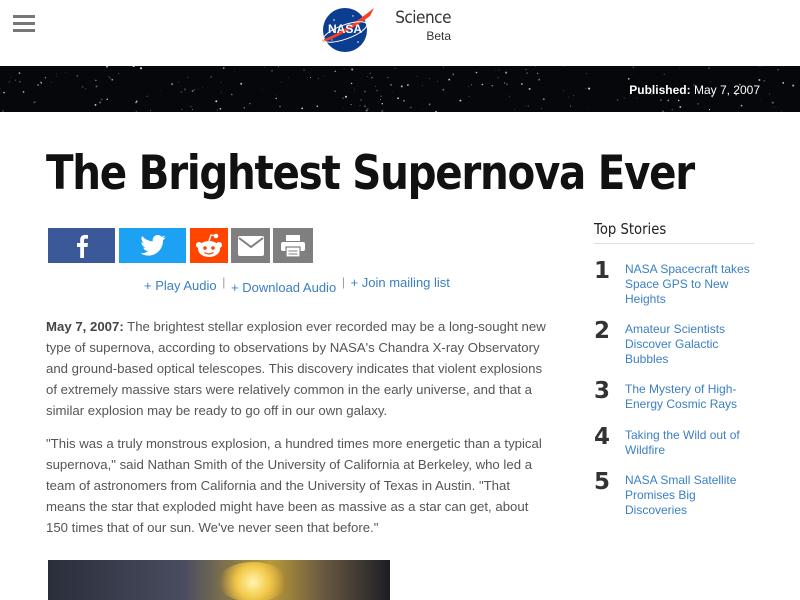 Image resolution: width=800 pixels, height=600 pixels. I want to click on share-facebook-button, so click(81, 245).